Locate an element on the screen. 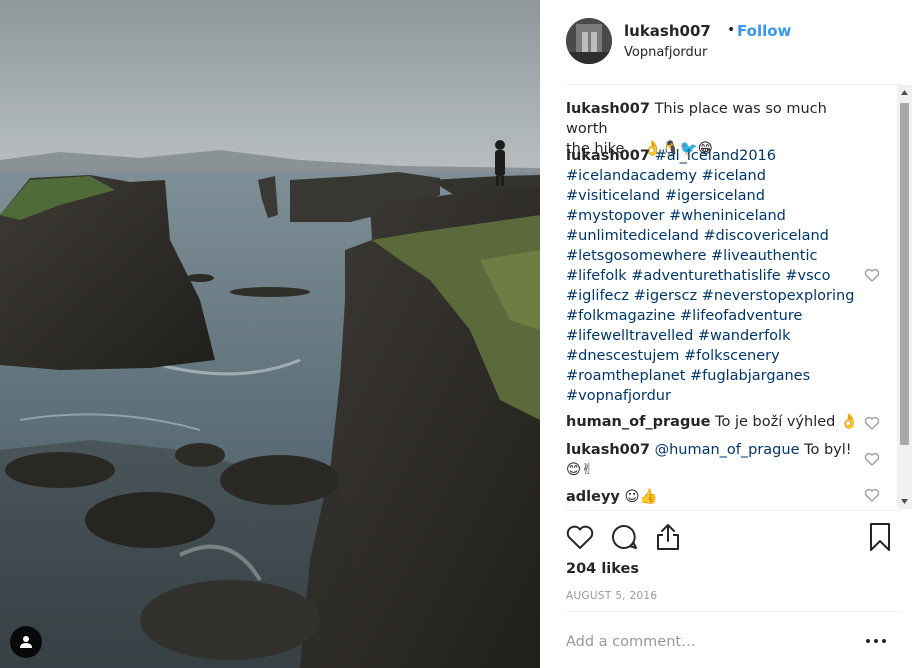 The image size is (912, 668). avatar is located at coordinates (589, 41).